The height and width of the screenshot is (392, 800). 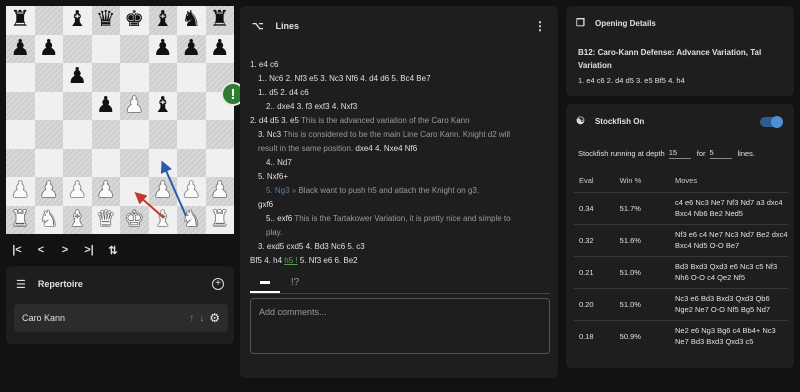 I want to click on black-king-piece: ♚, so click(x=134, y=20).